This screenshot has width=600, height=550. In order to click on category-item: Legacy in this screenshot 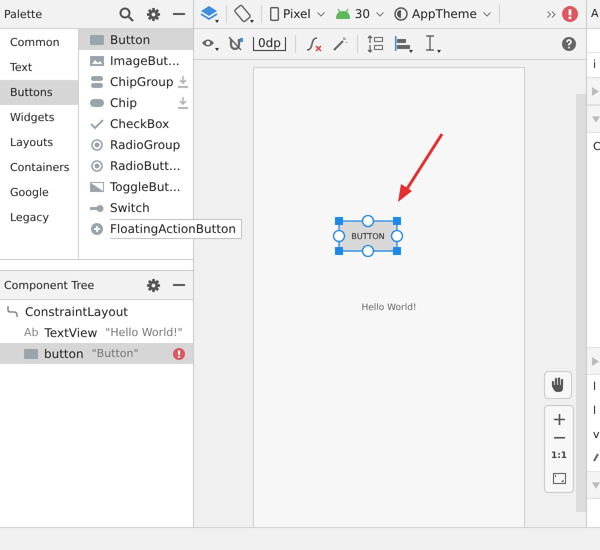, I will do `click(39, 217)`.